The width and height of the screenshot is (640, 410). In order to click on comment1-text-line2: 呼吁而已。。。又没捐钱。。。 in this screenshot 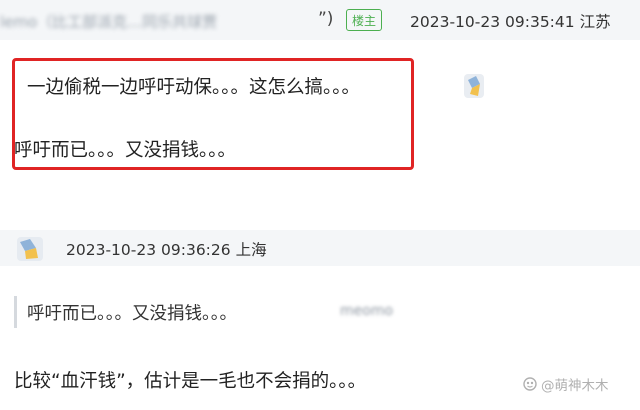, I will do `click(125, 150)`.